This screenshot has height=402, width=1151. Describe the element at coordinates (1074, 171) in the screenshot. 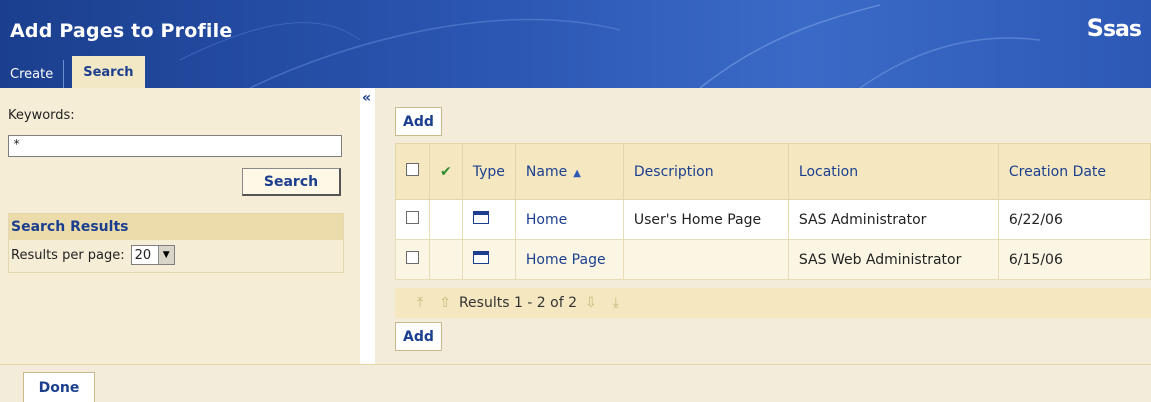

I see `creation-date-column-header: Creation Date` at that location.